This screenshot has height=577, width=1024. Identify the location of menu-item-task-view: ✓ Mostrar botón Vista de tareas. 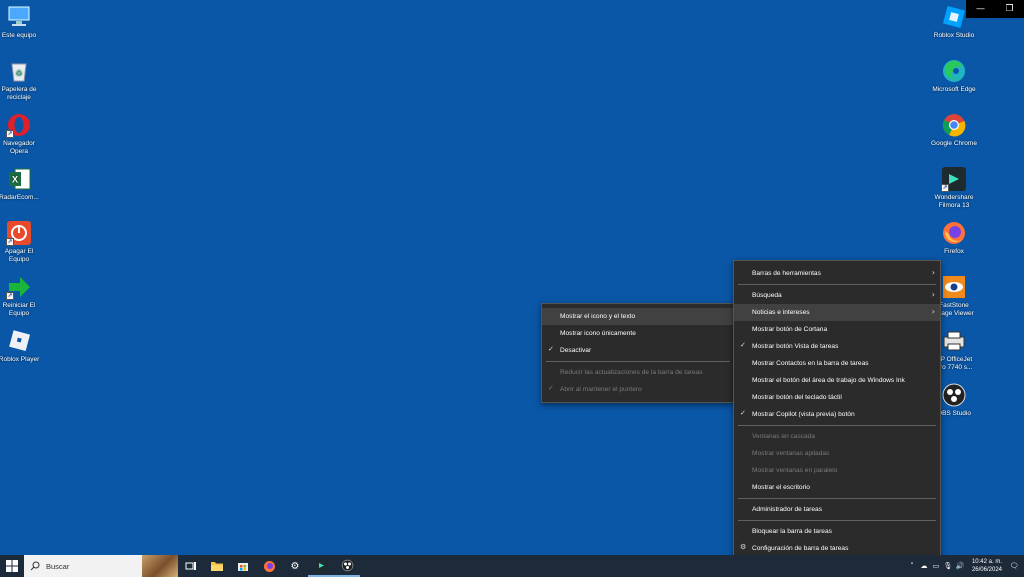
(837, 346).